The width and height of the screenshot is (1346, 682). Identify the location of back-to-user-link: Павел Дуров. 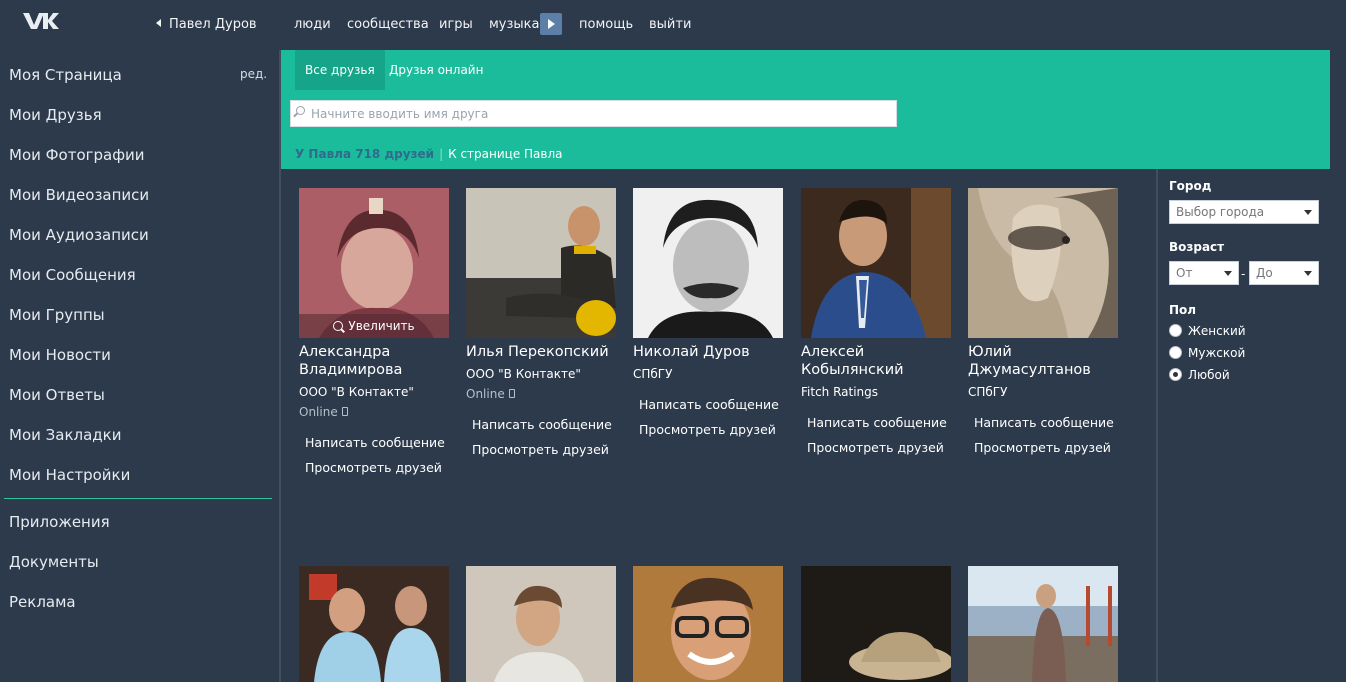
(206, 24).